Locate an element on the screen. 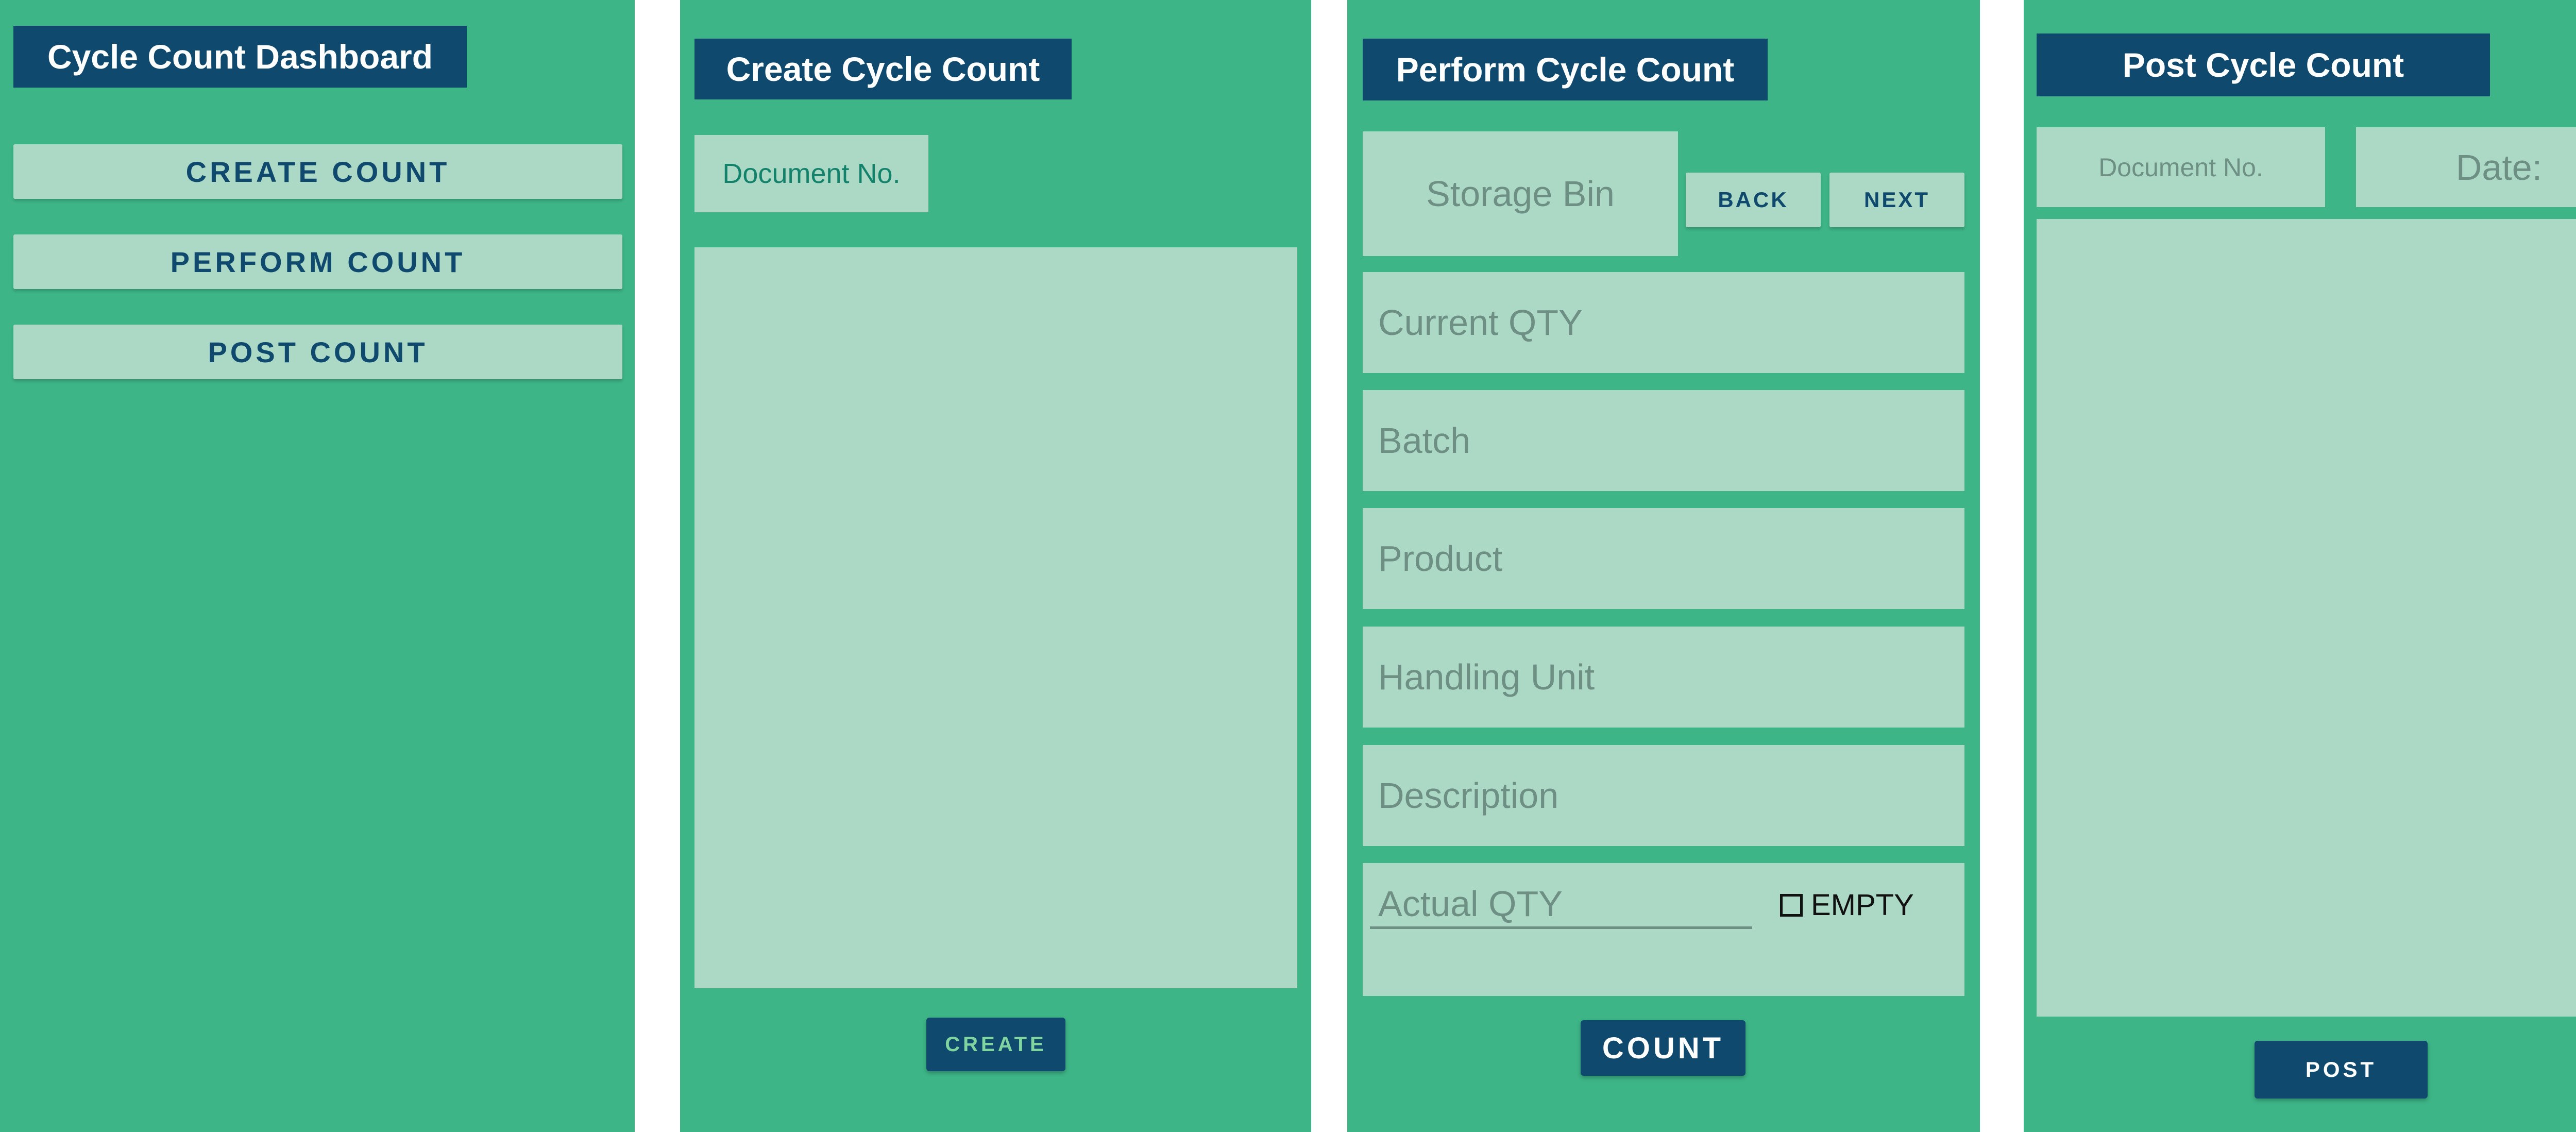 This screenshot has width=2576, height=1132. storage-bin-input: Storage Bin is located at coordinates (1520, 193).